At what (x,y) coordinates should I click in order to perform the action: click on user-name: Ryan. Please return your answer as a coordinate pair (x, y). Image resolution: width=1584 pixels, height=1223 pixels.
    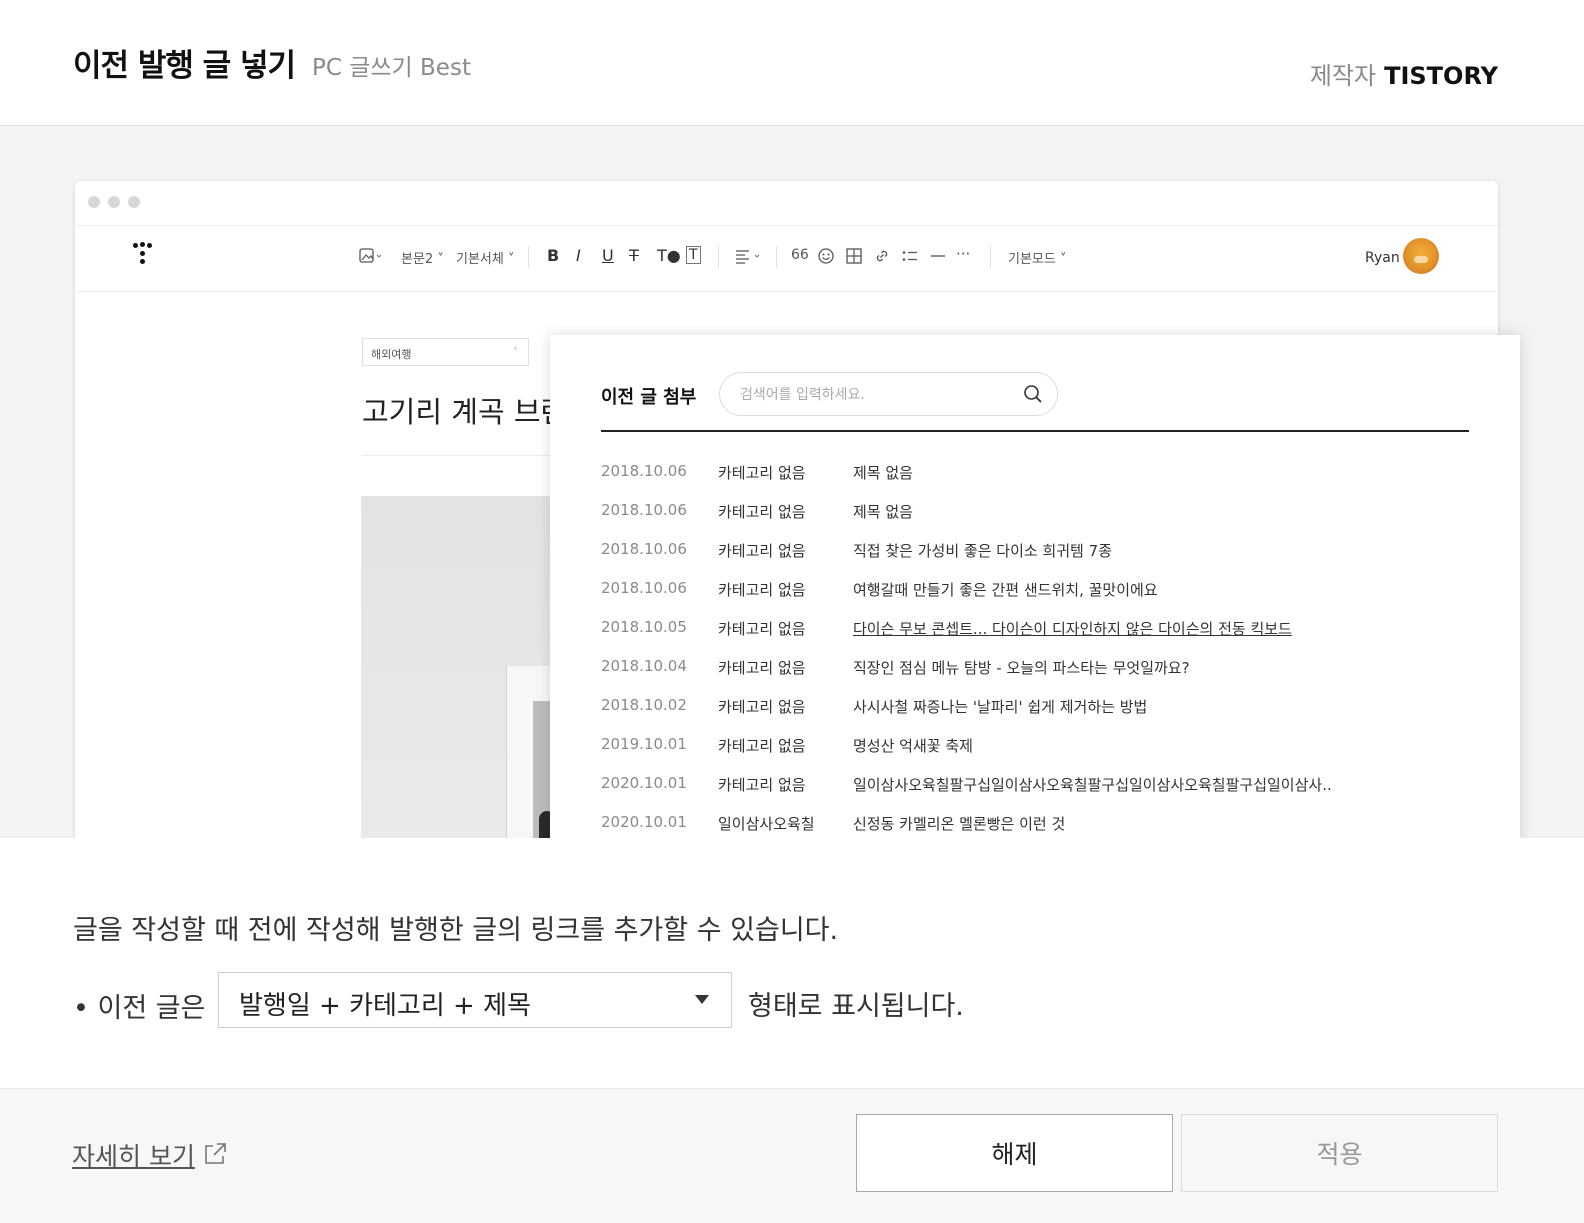
    Looking at the image, I should click on (1382, 258).